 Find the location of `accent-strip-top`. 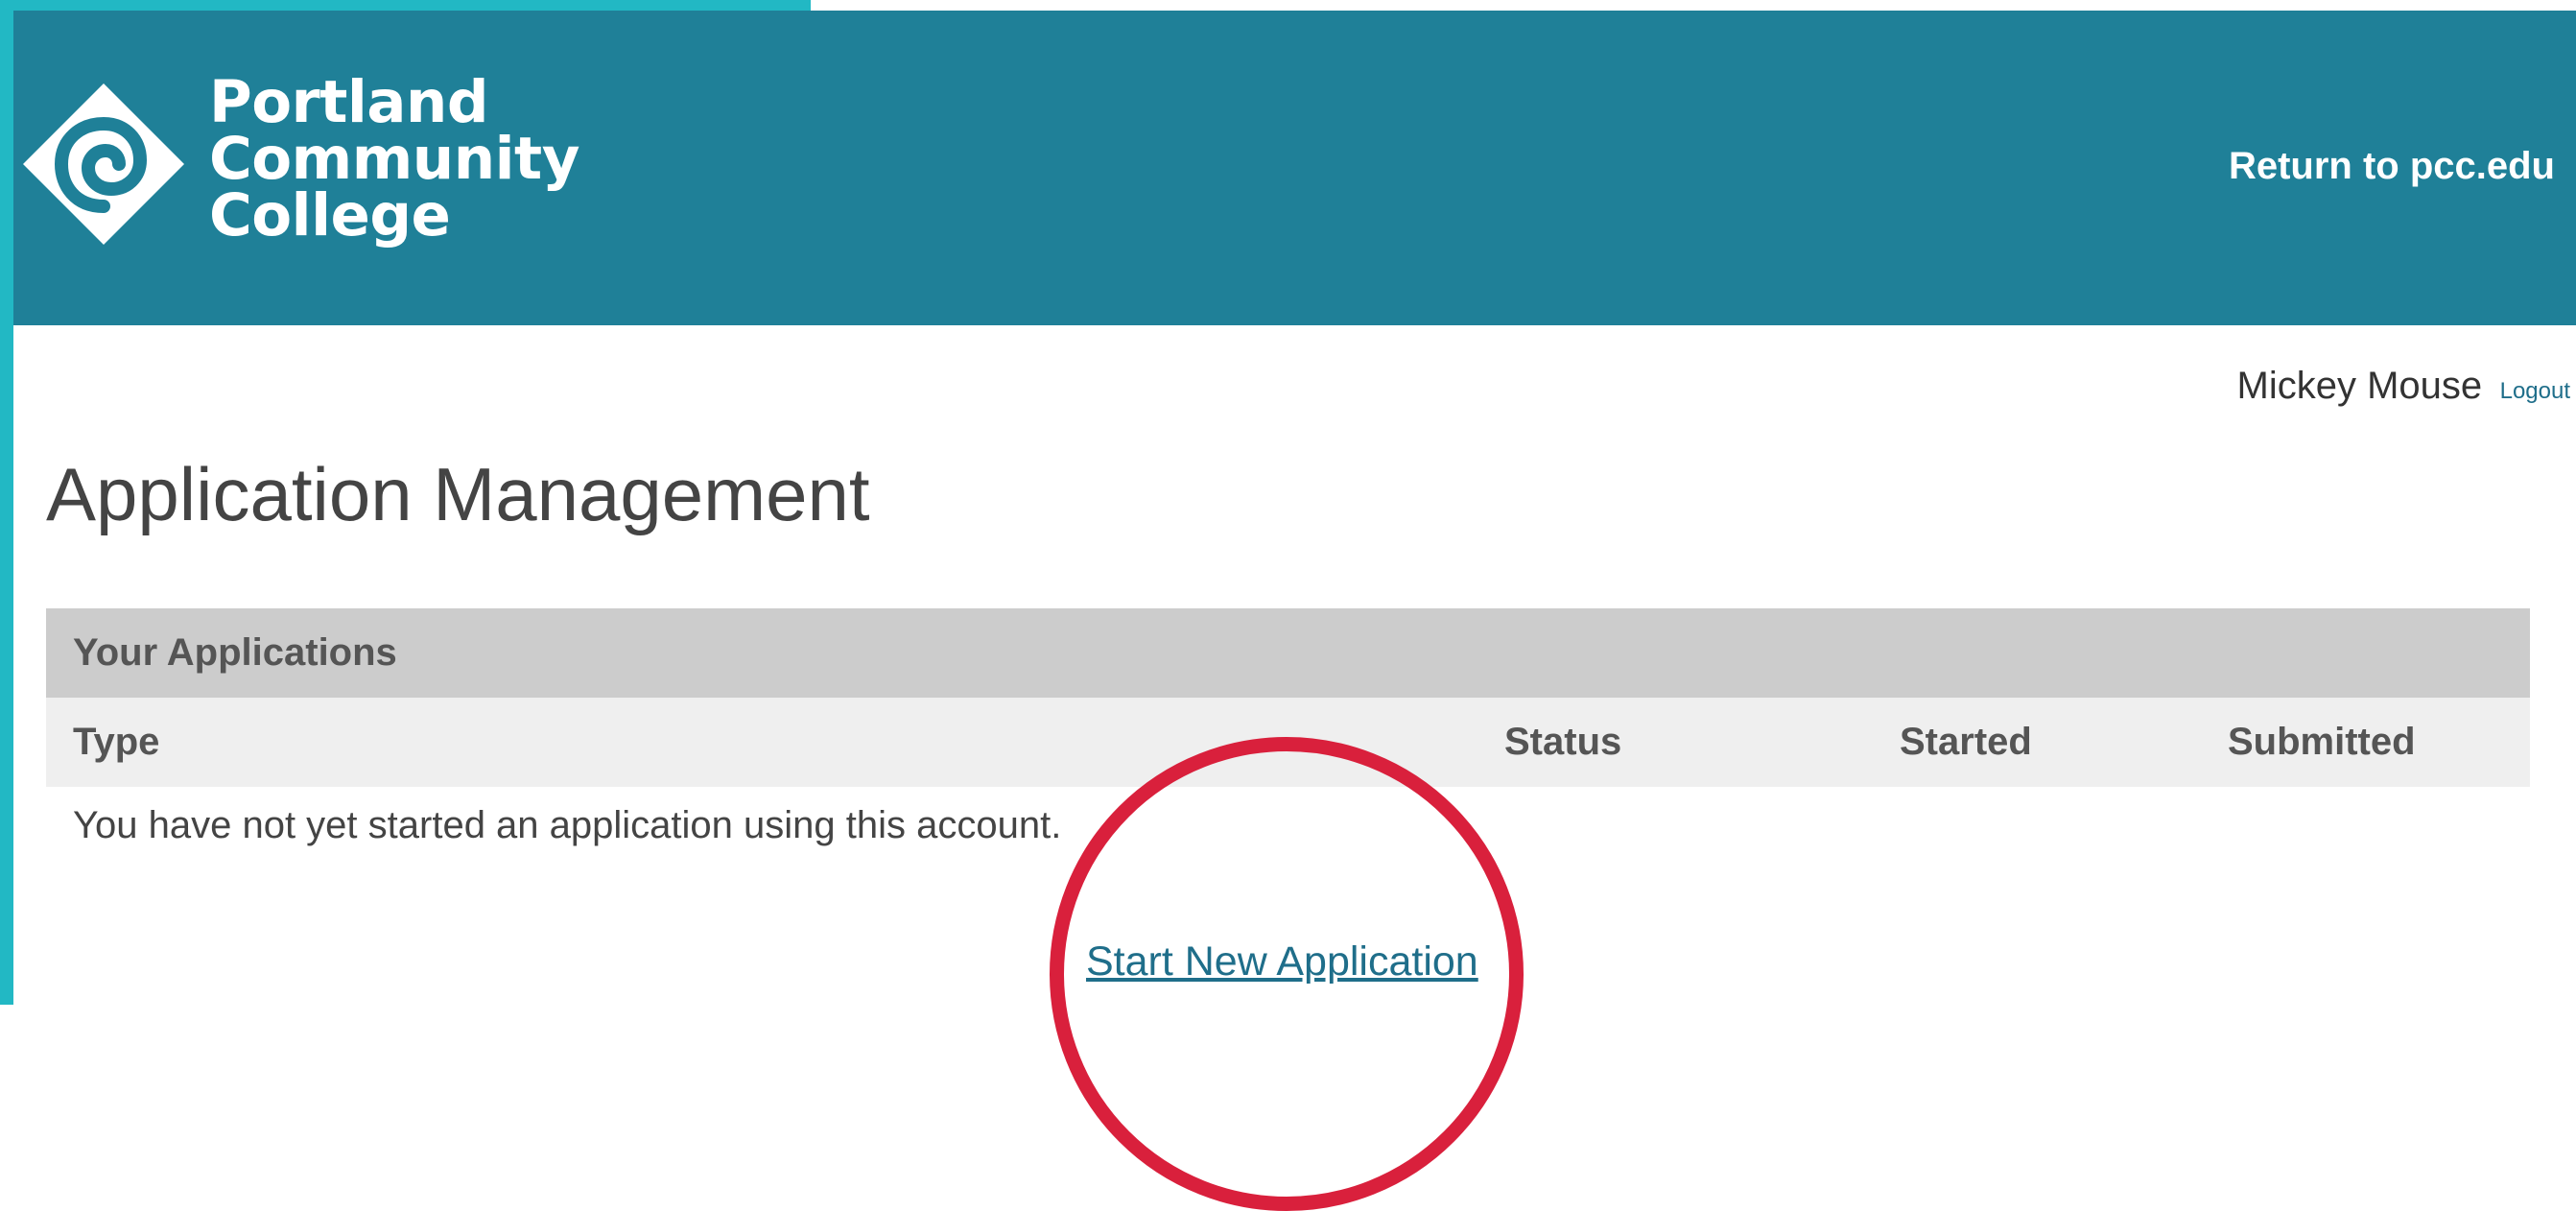

accent-strip-top is located at coordinates (406, 5).